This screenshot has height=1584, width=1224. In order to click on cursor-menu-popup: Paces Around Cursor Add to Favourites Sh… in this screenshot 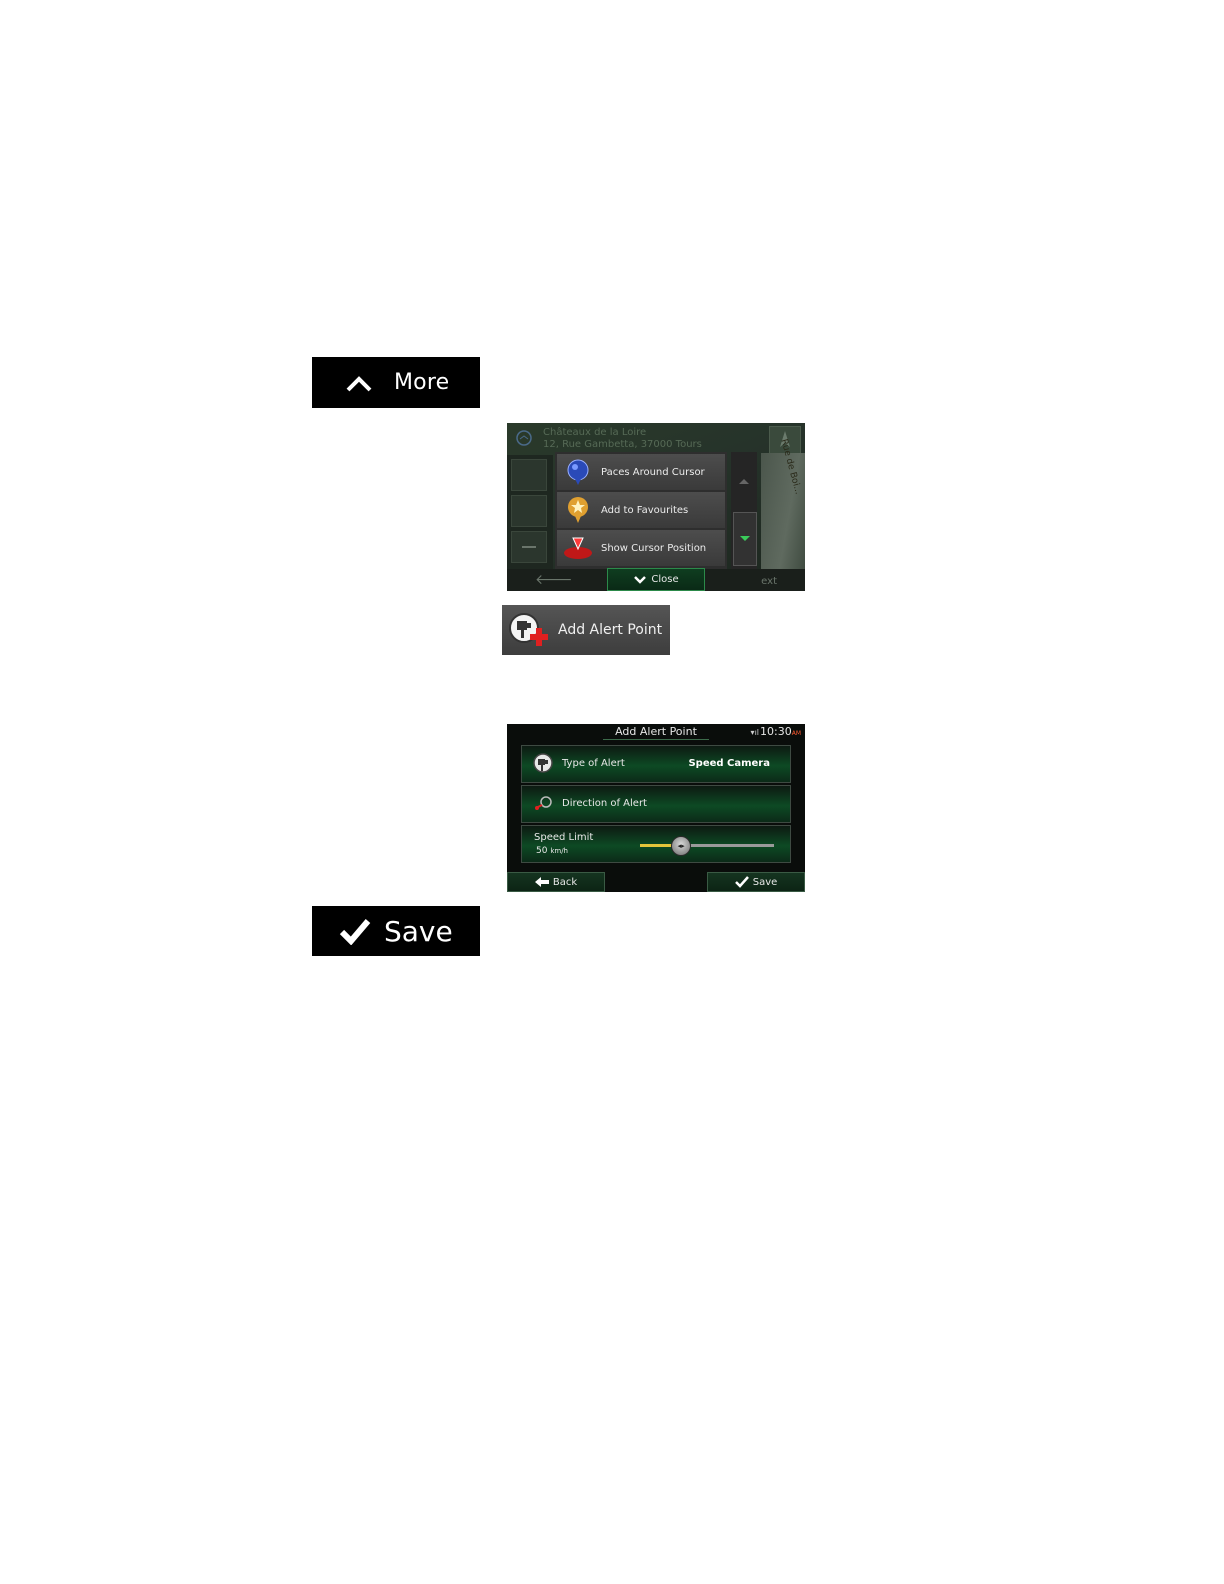, I will do `click(641, 510)`.